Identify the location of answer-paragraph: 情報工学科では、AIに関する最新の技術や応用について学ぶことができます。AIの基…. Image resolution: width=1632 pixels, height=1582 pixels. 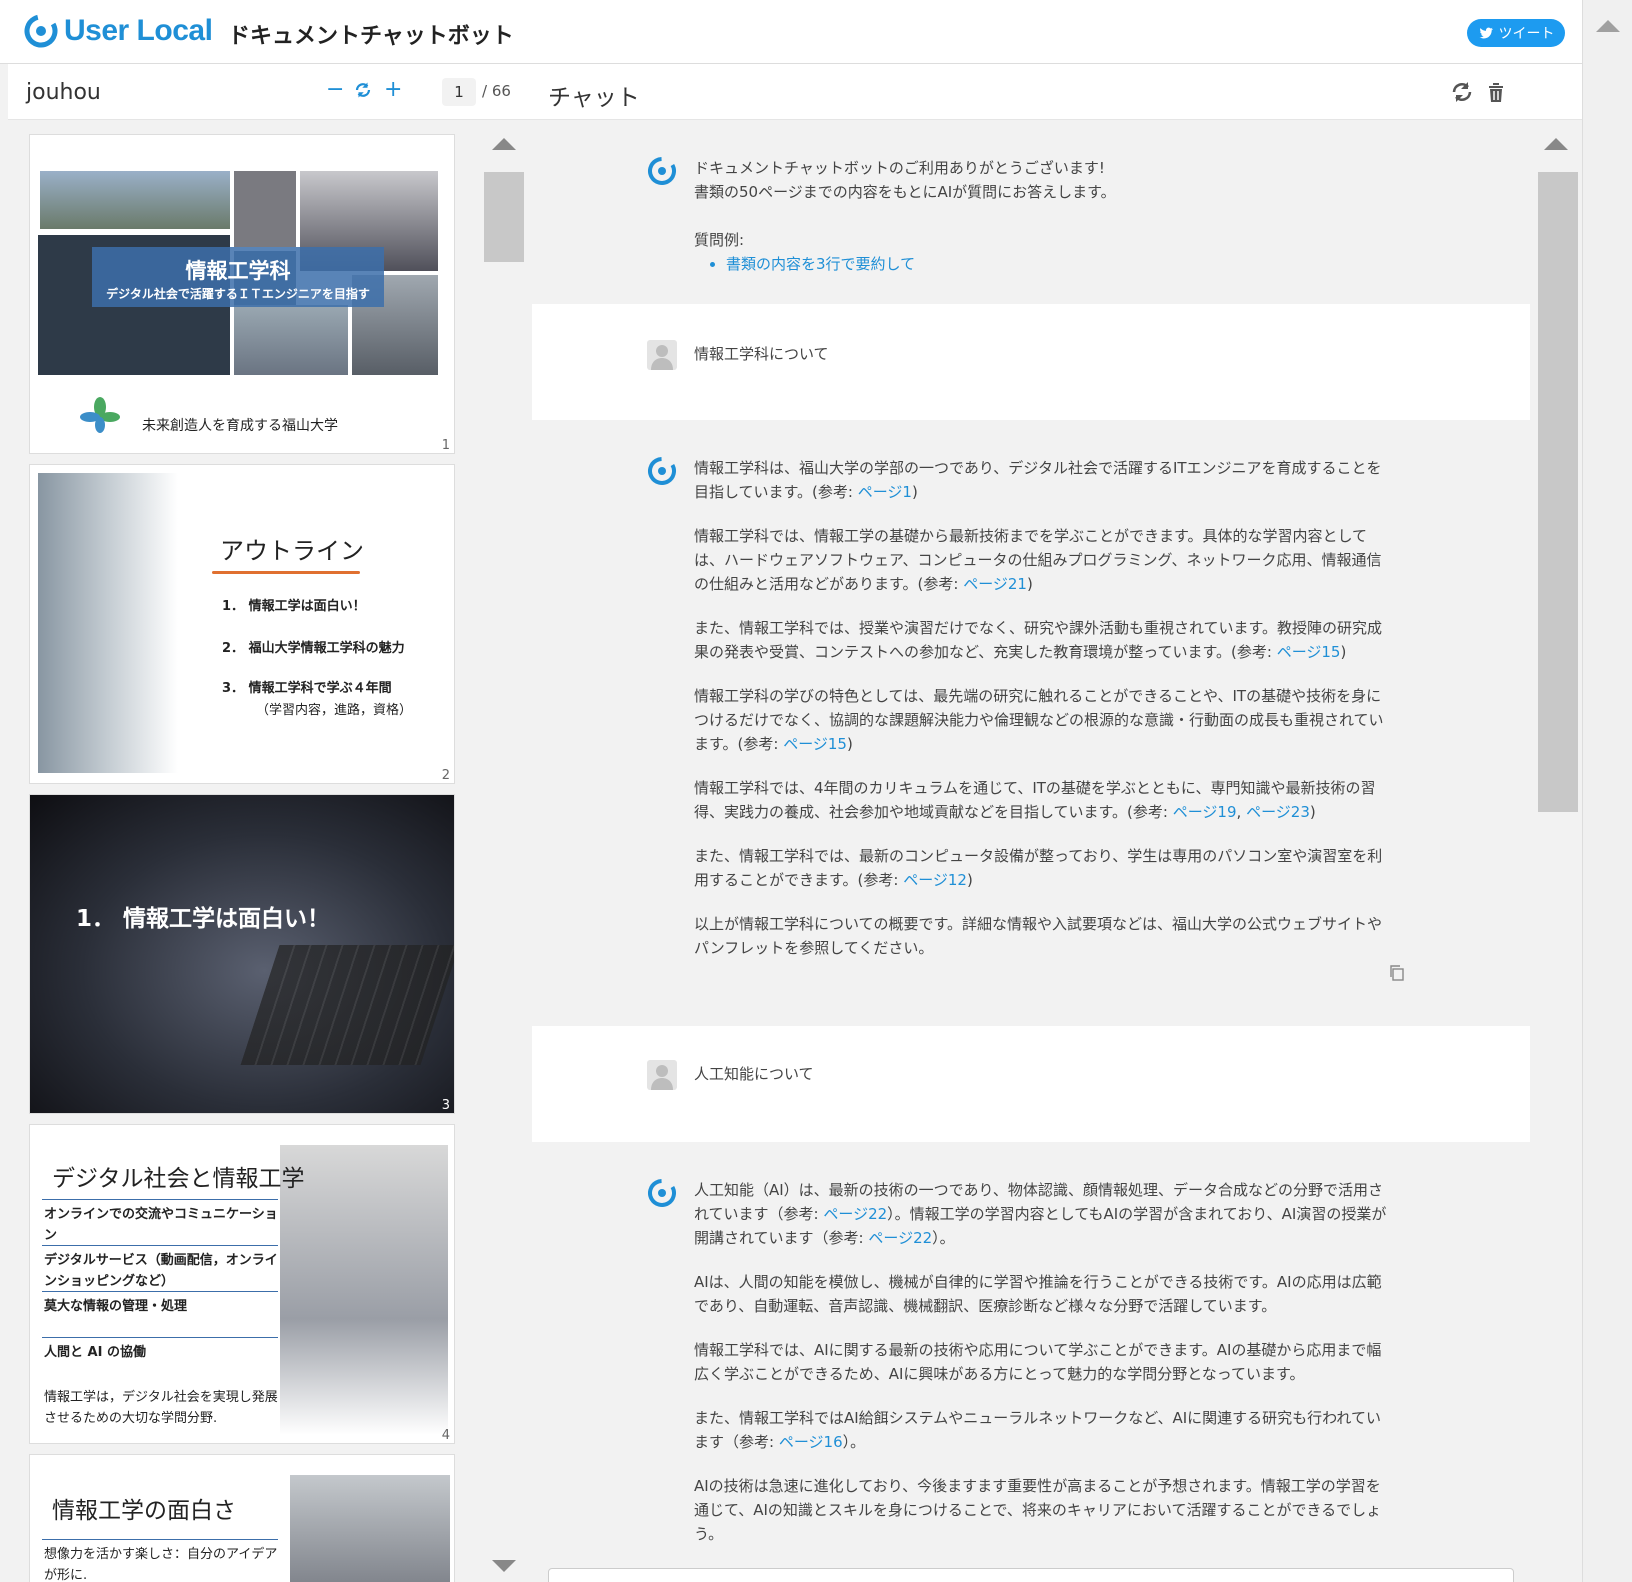
(1038, 1362).